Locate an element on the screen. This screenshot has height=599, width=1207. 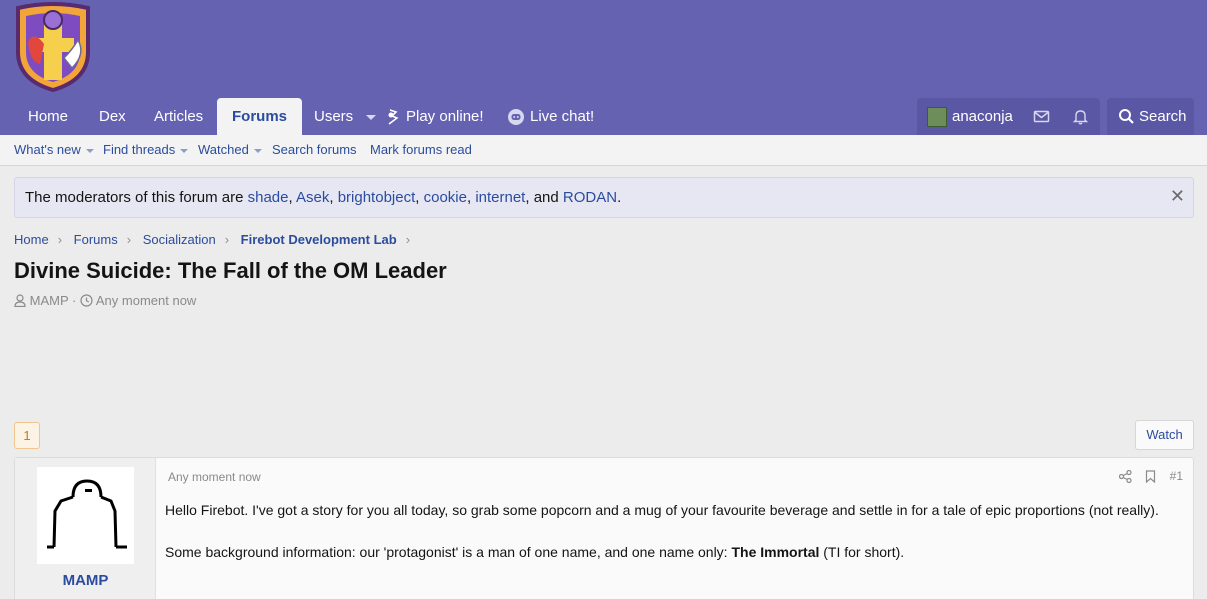
post-username: MAMP is located at coordinates (85, 580).